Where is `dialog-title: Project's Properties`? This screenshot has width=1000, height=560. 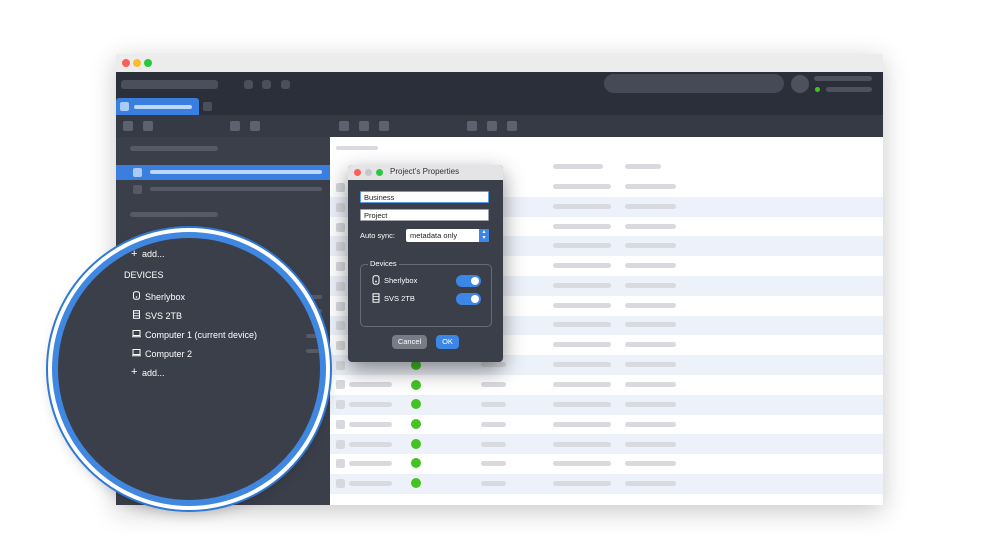 dialog-title: Project's Properties is located at coordinates (425, 171).